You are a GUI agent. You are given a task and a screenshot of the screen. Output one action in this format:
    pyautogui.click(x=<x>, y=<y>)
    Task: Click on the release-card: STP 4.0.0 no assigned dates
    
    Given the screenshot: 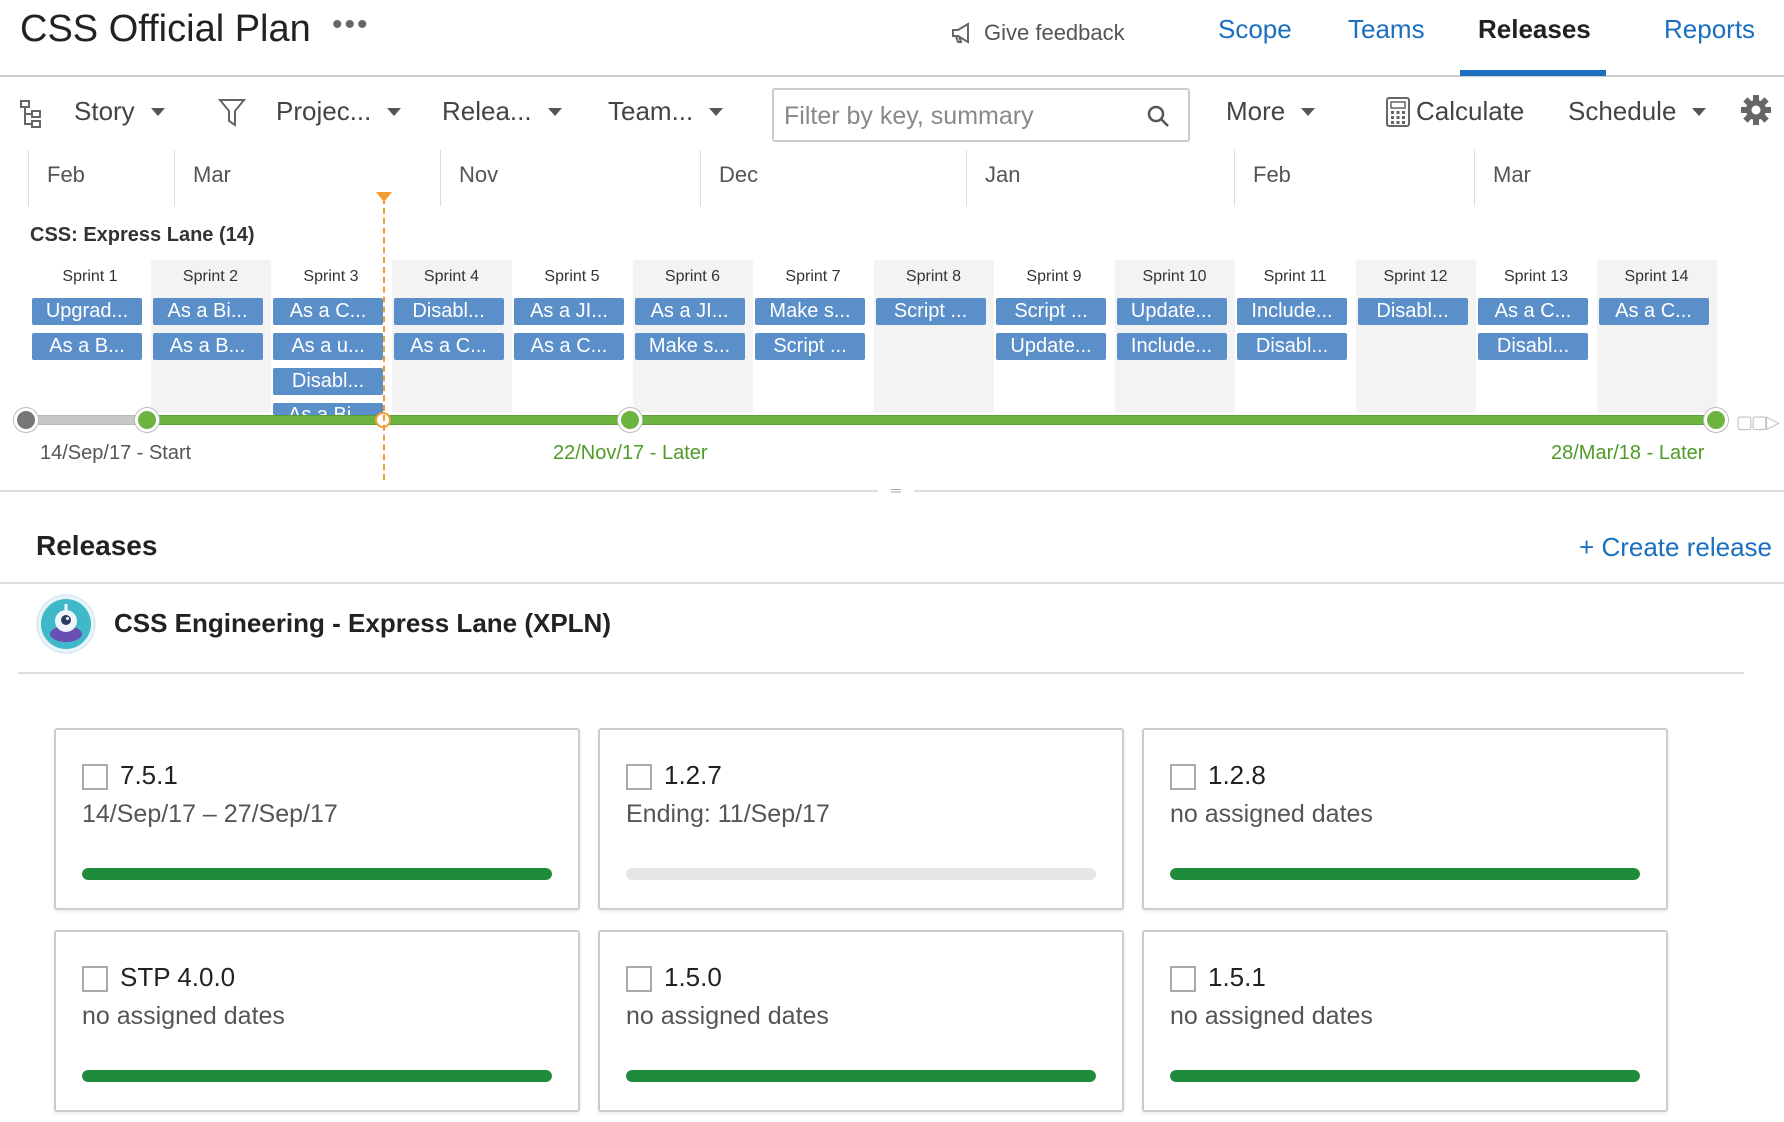 What is the action you would take?
    pyautogui.click(x=317, y=1021)
    